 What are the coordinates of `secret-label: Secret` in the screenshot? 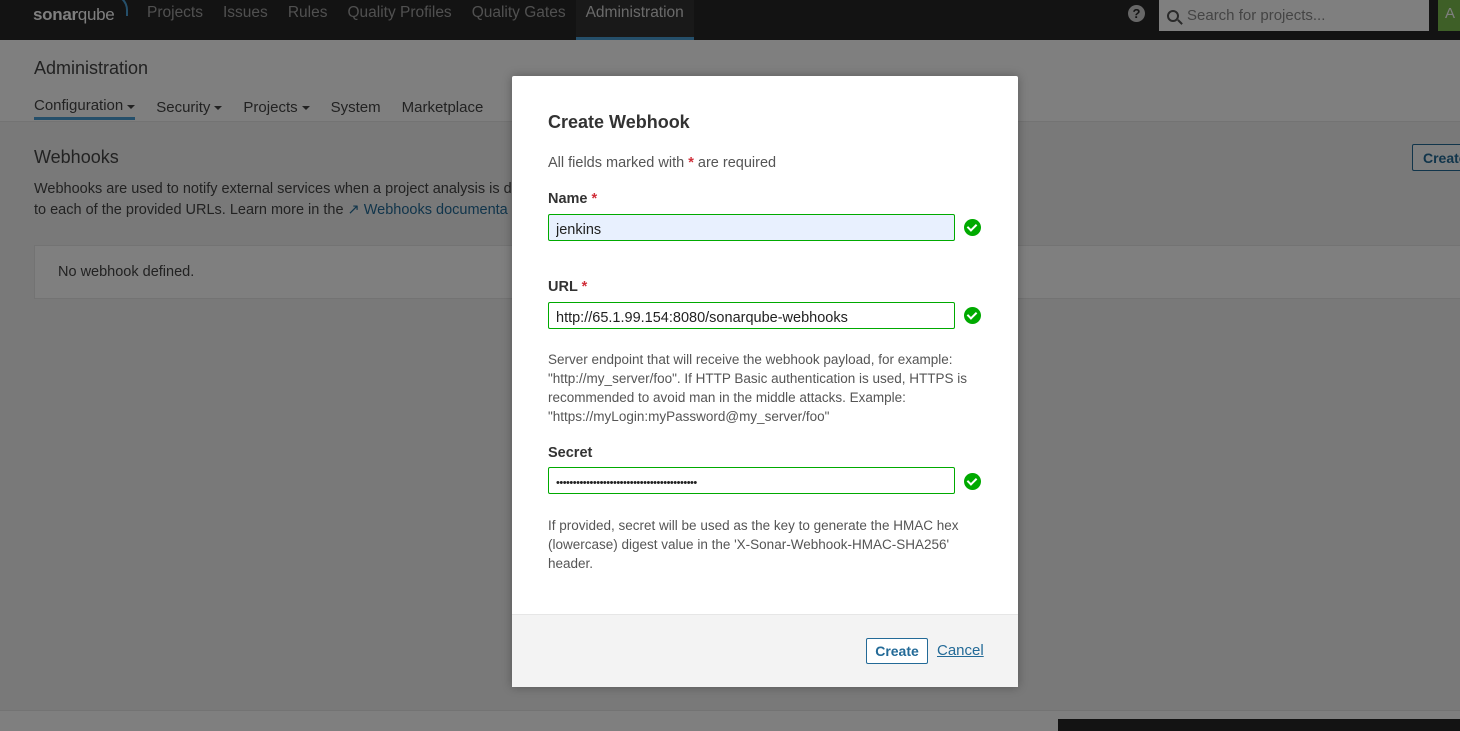 It's located at (570, 453).